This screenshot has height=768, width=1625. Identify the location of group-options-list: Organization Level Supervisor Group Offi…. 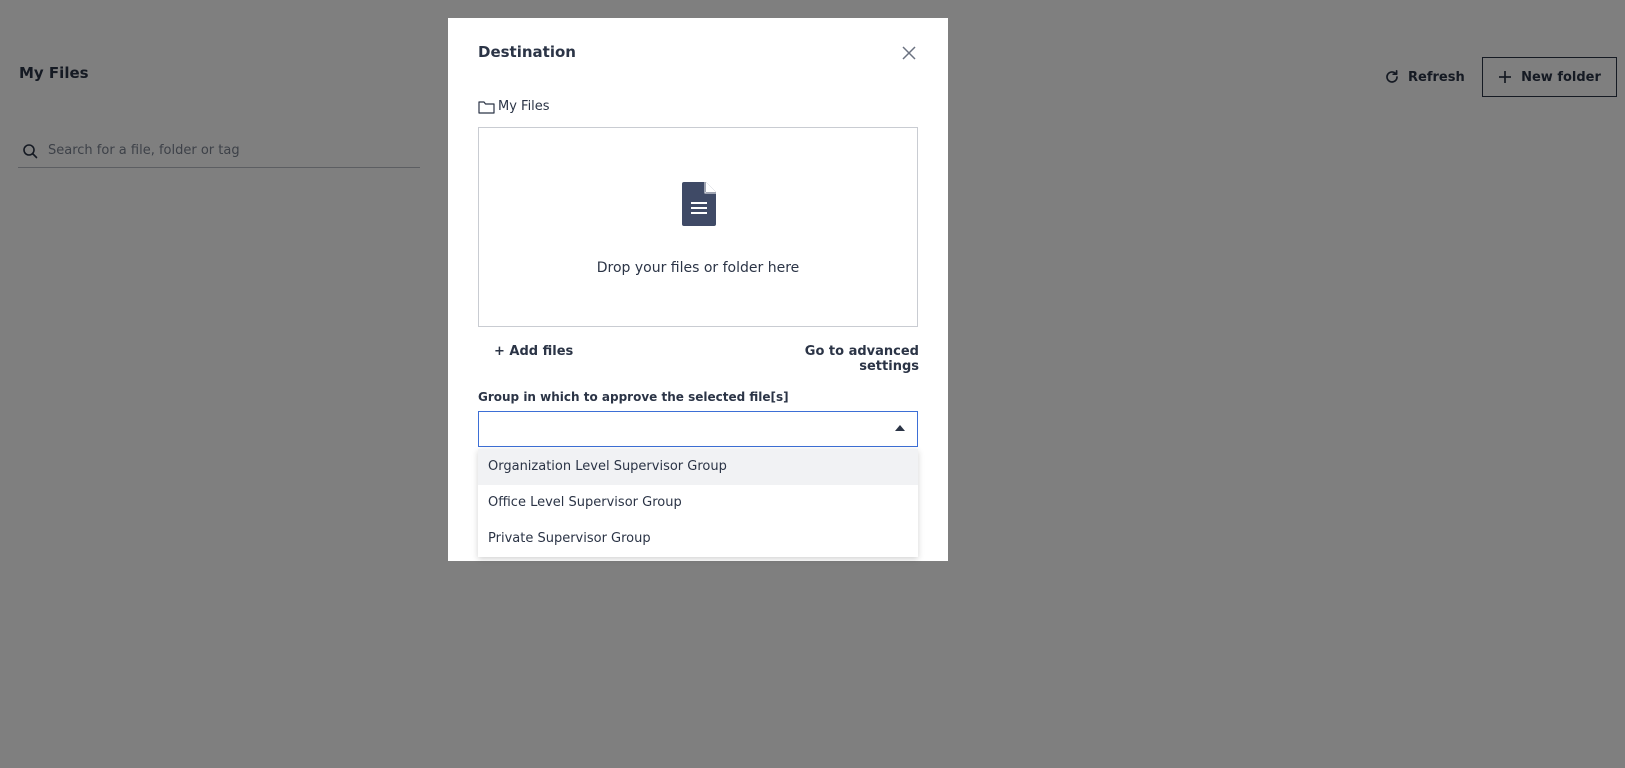
(698, 503).